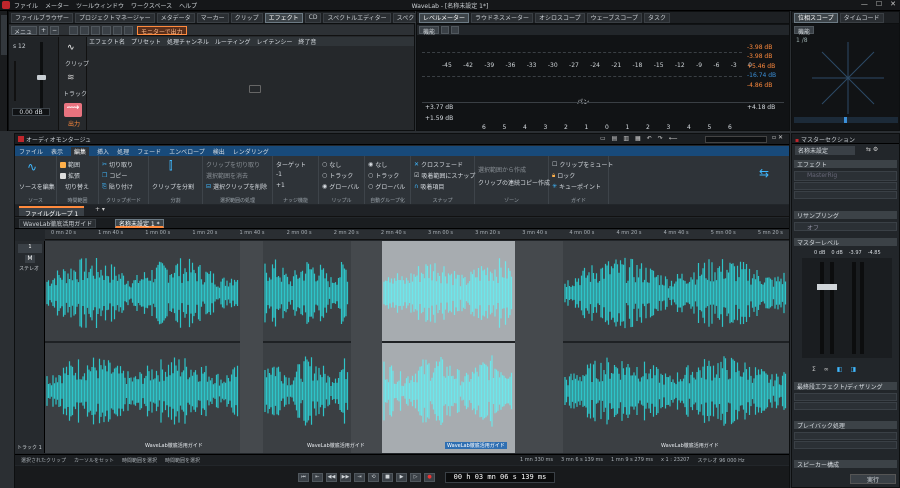 Image resolution: width=900 pixels, height=488 pixels. I want to click on save-icon: ▥, so click(626, 138).